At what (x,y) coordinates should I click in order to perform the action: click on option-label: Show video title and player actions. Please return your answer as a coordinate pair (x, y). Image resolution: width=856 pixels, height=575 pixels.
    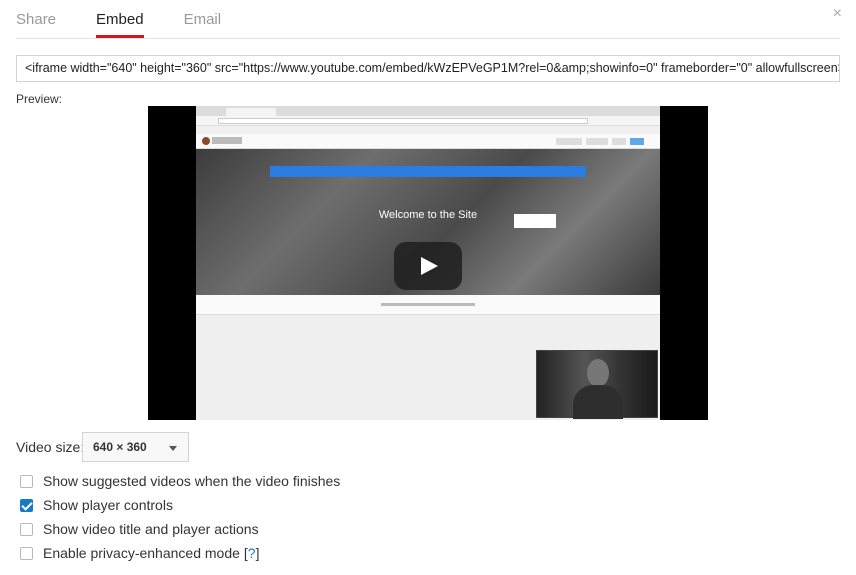
    Looking at the image, I should click on (151, 529).